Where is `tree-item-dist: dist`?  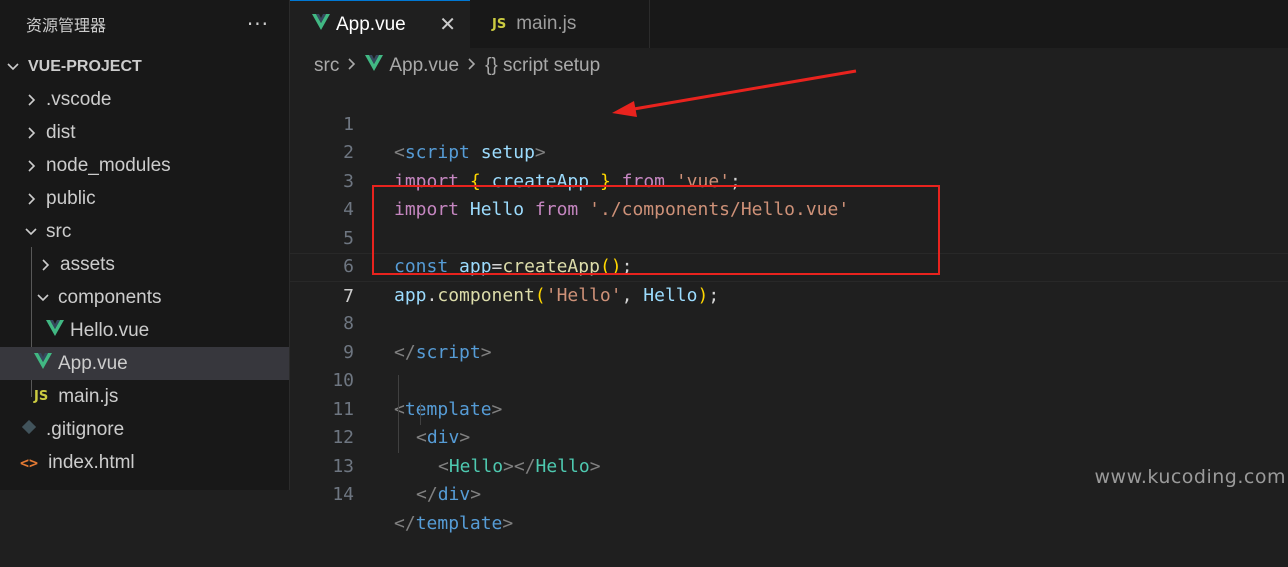 tree-item-dist: dist is located at coordinates (144, 132).